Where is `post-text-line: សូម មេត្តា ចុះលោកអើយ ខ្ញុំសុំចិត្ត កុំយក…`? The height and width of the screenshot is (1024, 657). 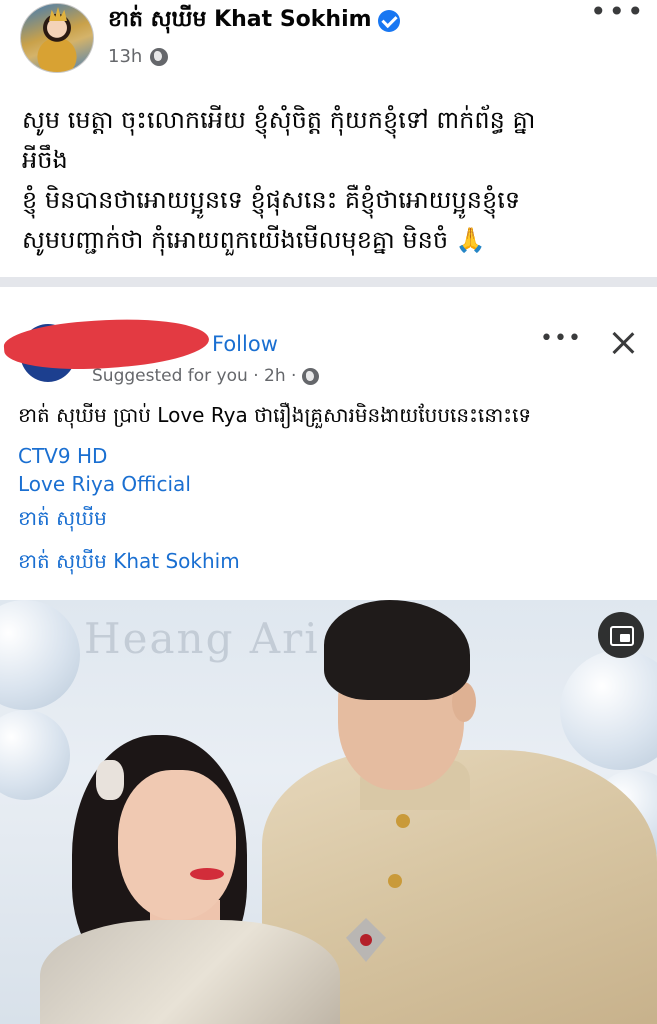
post-text-line: សូម មេត្តា ចុះលោកអើយ ខ្ញុំសុំចិត្ត កុំយក… is located at coordinates (279, 120).